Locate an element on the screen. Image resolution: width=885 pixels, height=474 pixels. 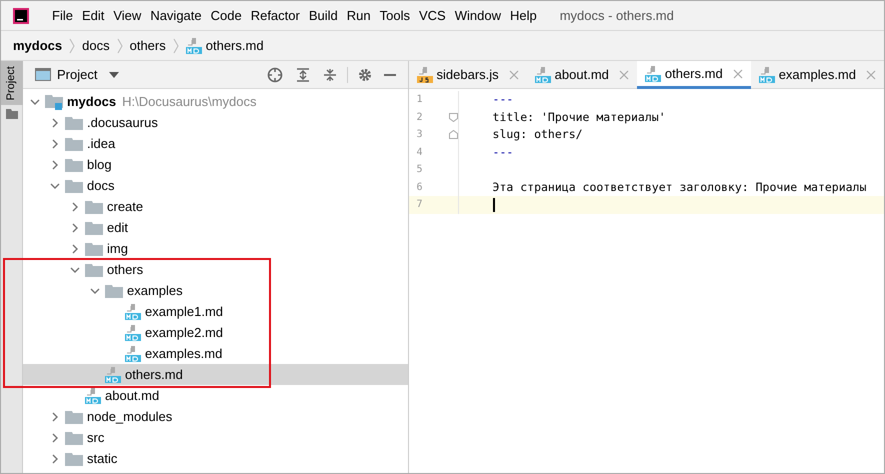
menu-item: Run is located at coordinates (358, 16).